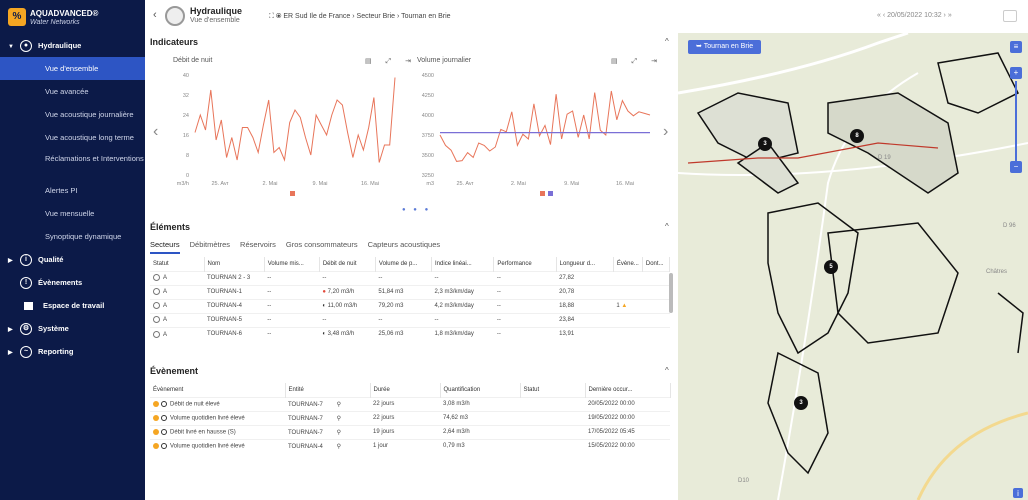 The width and height of the screenshot is (1028, 500). What do you see at coordinates (72, 328) in the screenshot?
I see `nav-systeme: ▶ ⚙ Système` at bounding box center [72, 328].